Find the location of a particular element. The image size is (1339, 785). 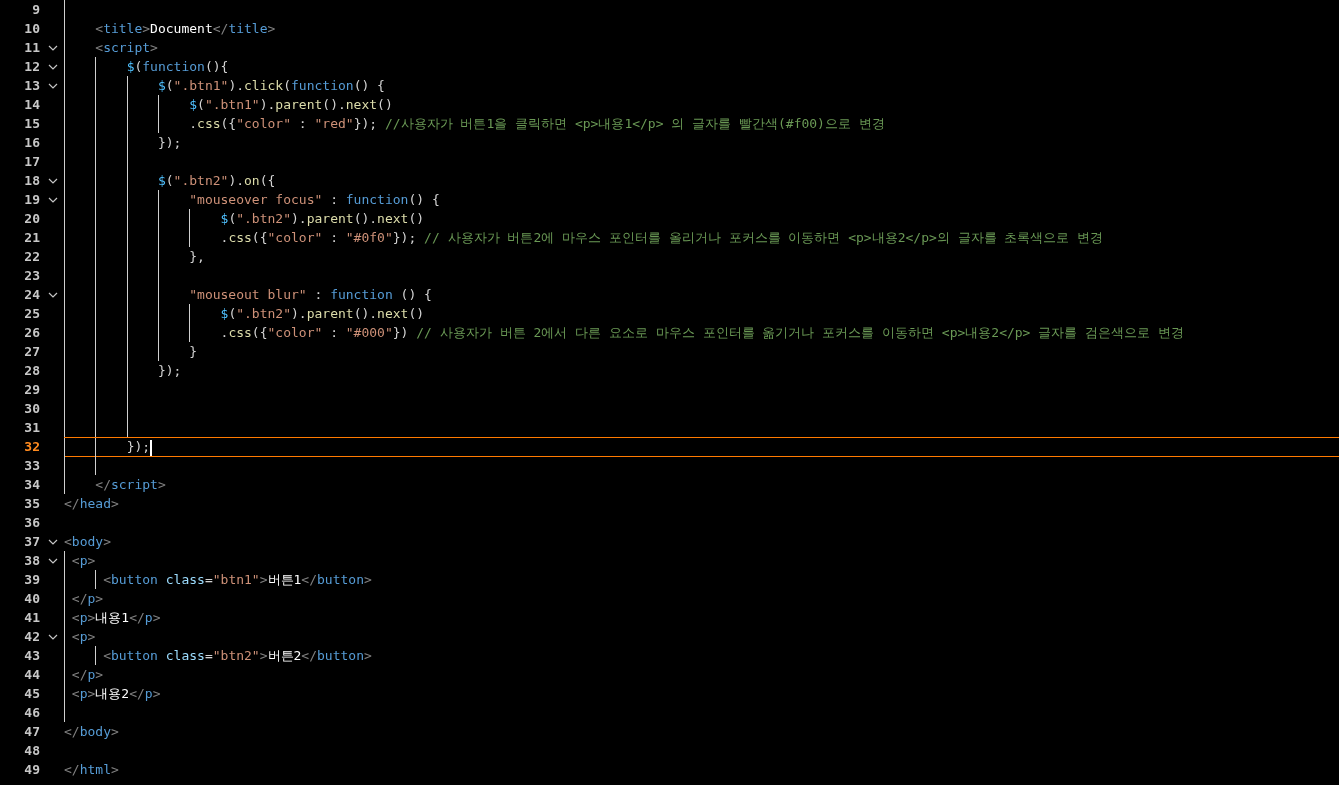

line-number: 44 is located at coordinates (31, 675).